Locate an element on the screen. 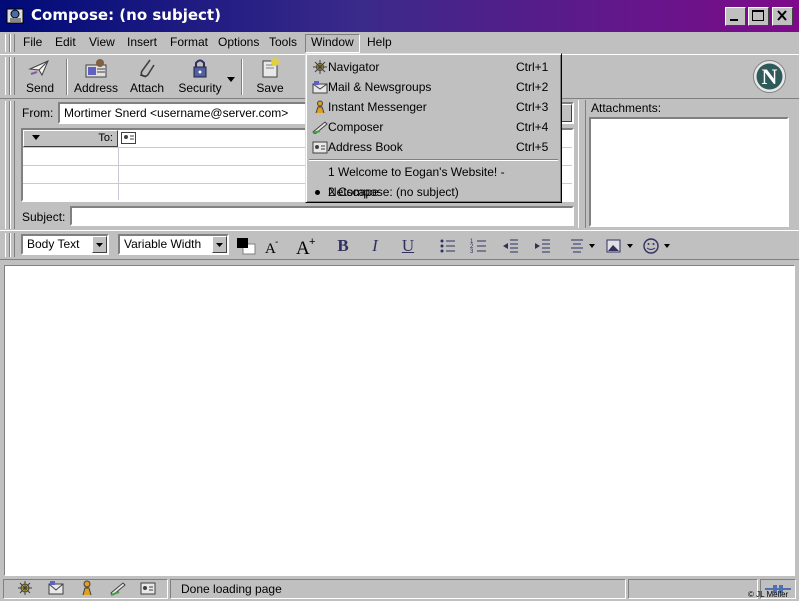 The width and height of the screenshot is (799, 601). status-bar: Done loading page © JL Meller is located at coordinates (399, 588).